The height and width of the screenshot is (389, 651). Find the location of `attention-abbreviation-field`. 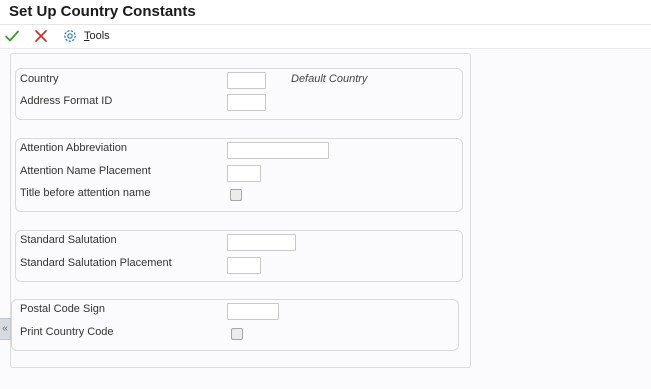

attention-abbreviation-field is located at coordinates (278, 150).